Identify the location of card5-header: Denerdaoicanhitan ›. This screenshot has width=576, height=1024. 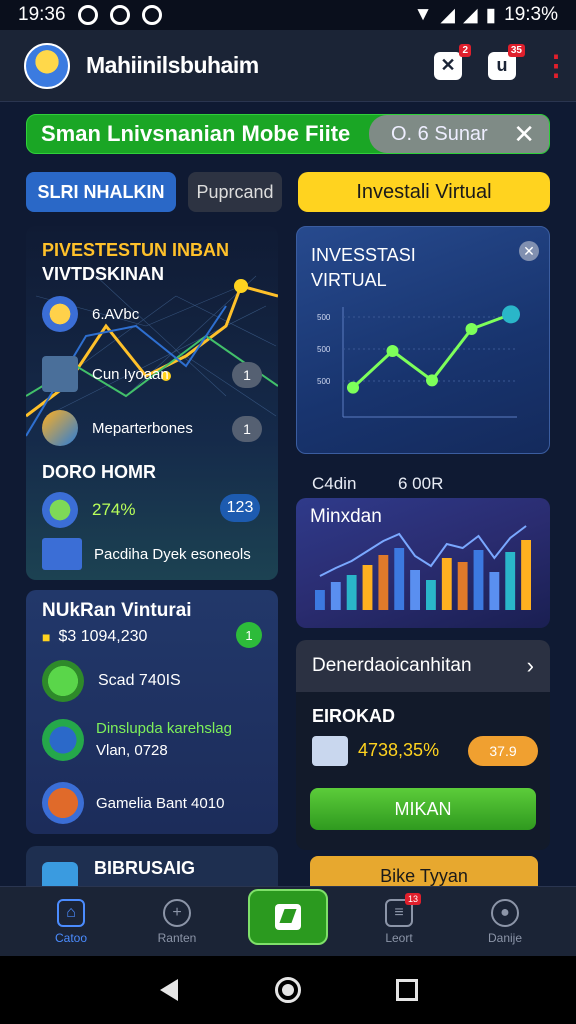
(423, 666).